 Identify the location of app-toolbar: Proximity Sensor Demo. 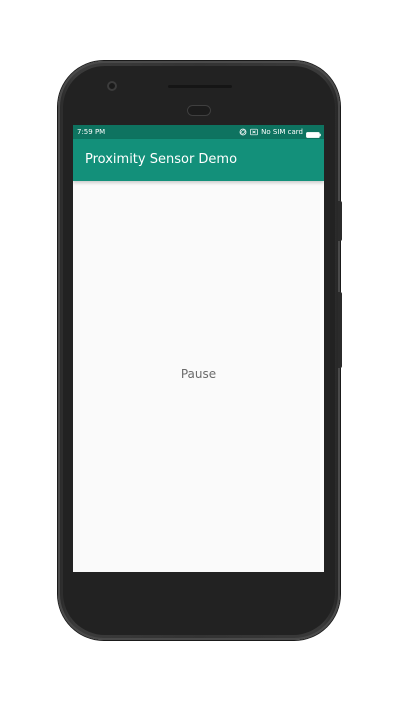
(198, 160).